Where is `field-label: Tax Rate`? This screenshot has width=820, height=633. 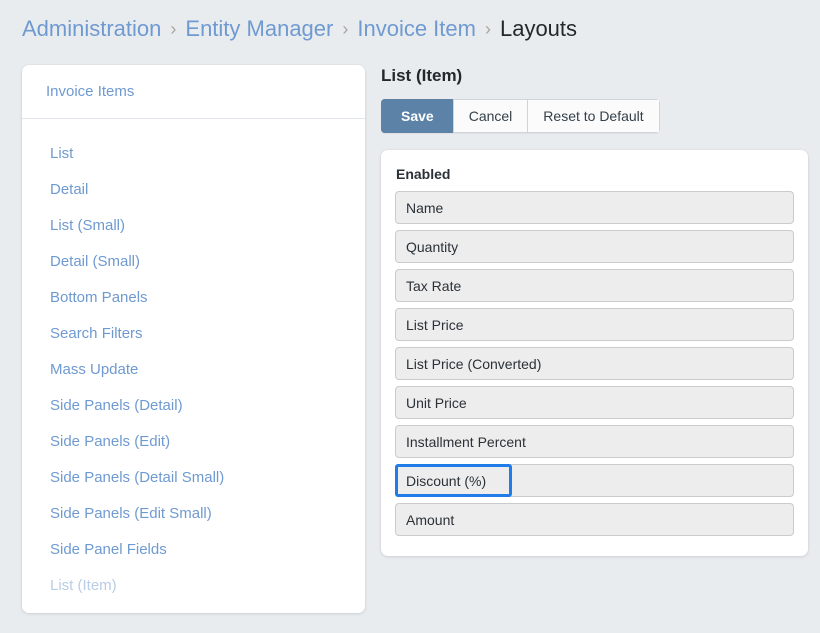 field-label: Tax Rate is located at coordinates (434, 285).